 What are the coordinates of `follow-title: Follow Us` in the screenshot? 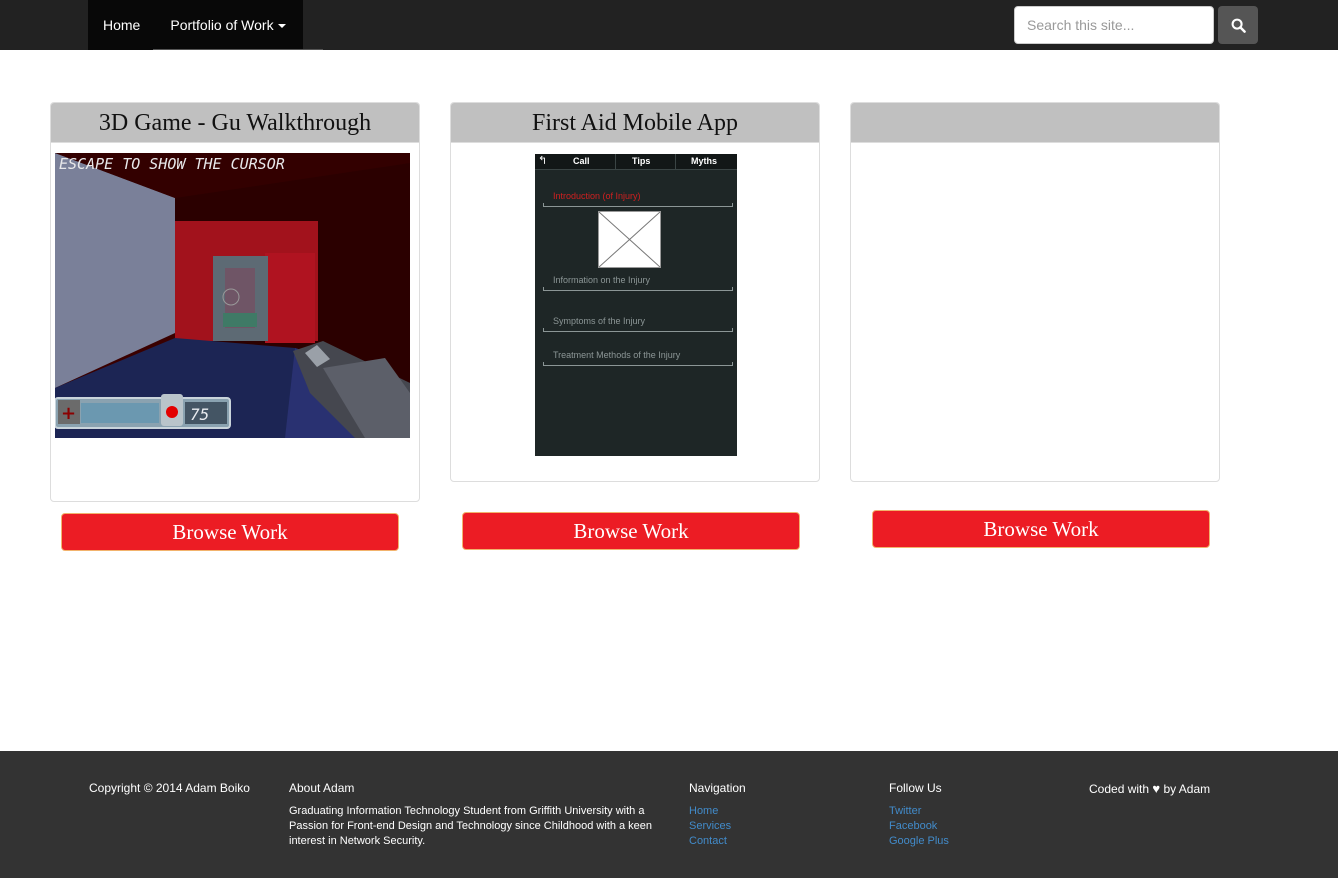 It's located at (915, 788).